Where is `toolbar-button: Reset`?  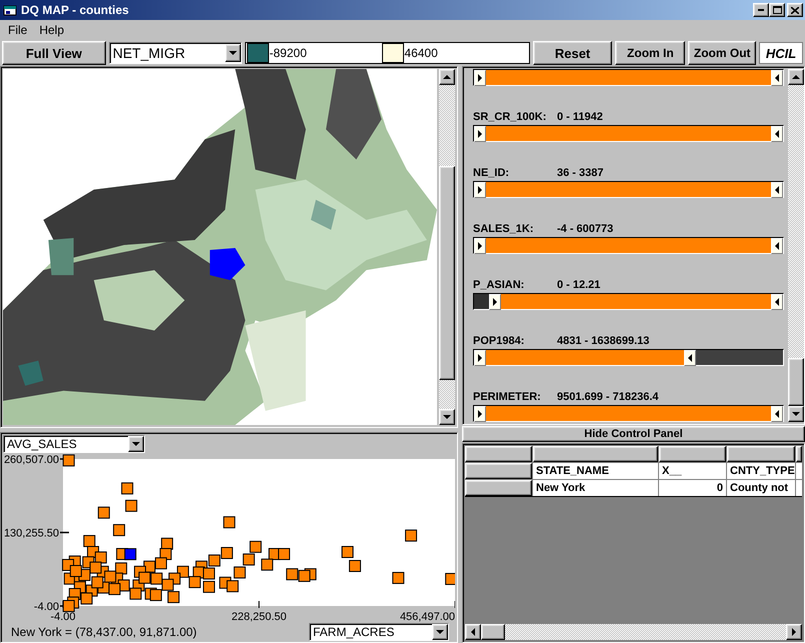
toolbar-button: Reset is located at coordinates (572, 53).